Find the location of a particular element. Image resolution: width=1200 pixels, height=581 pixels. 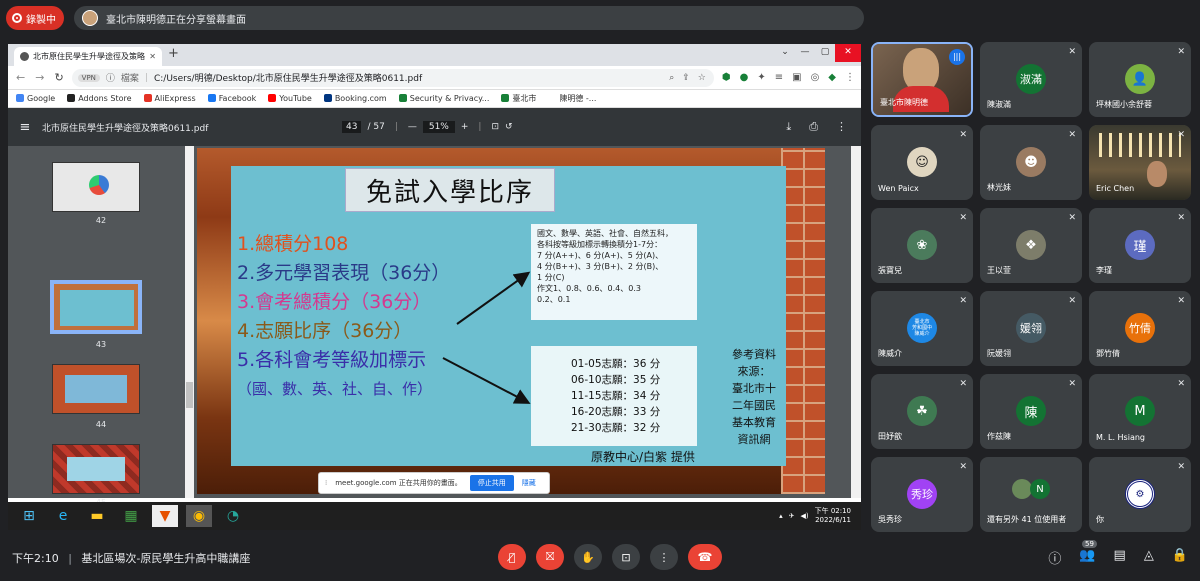

thumbnail-page-current is located at coordinates (96, 307).